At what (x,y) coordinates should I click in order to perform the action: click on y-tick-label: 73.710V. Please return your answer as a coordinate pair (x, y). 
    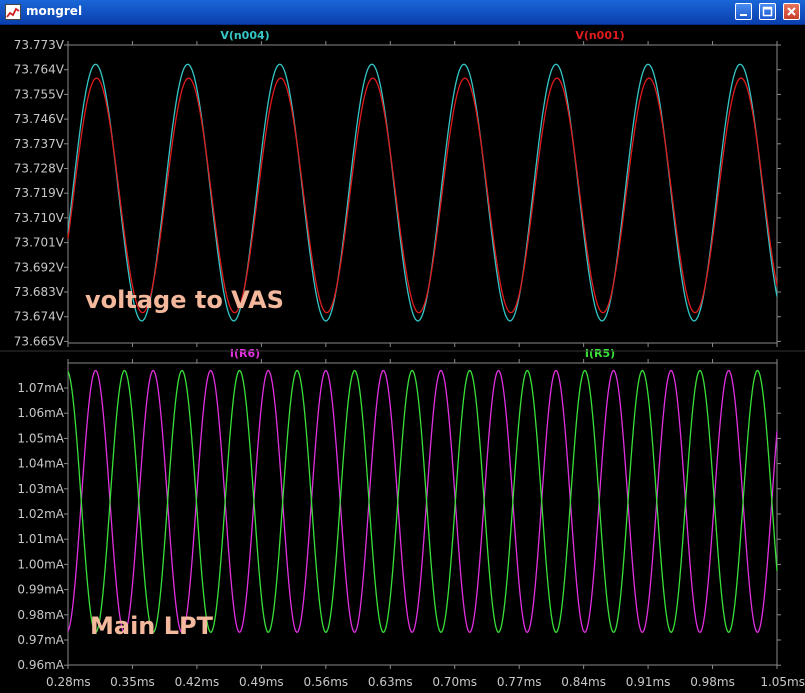
    Looking at the image, I should click on (39, 218).